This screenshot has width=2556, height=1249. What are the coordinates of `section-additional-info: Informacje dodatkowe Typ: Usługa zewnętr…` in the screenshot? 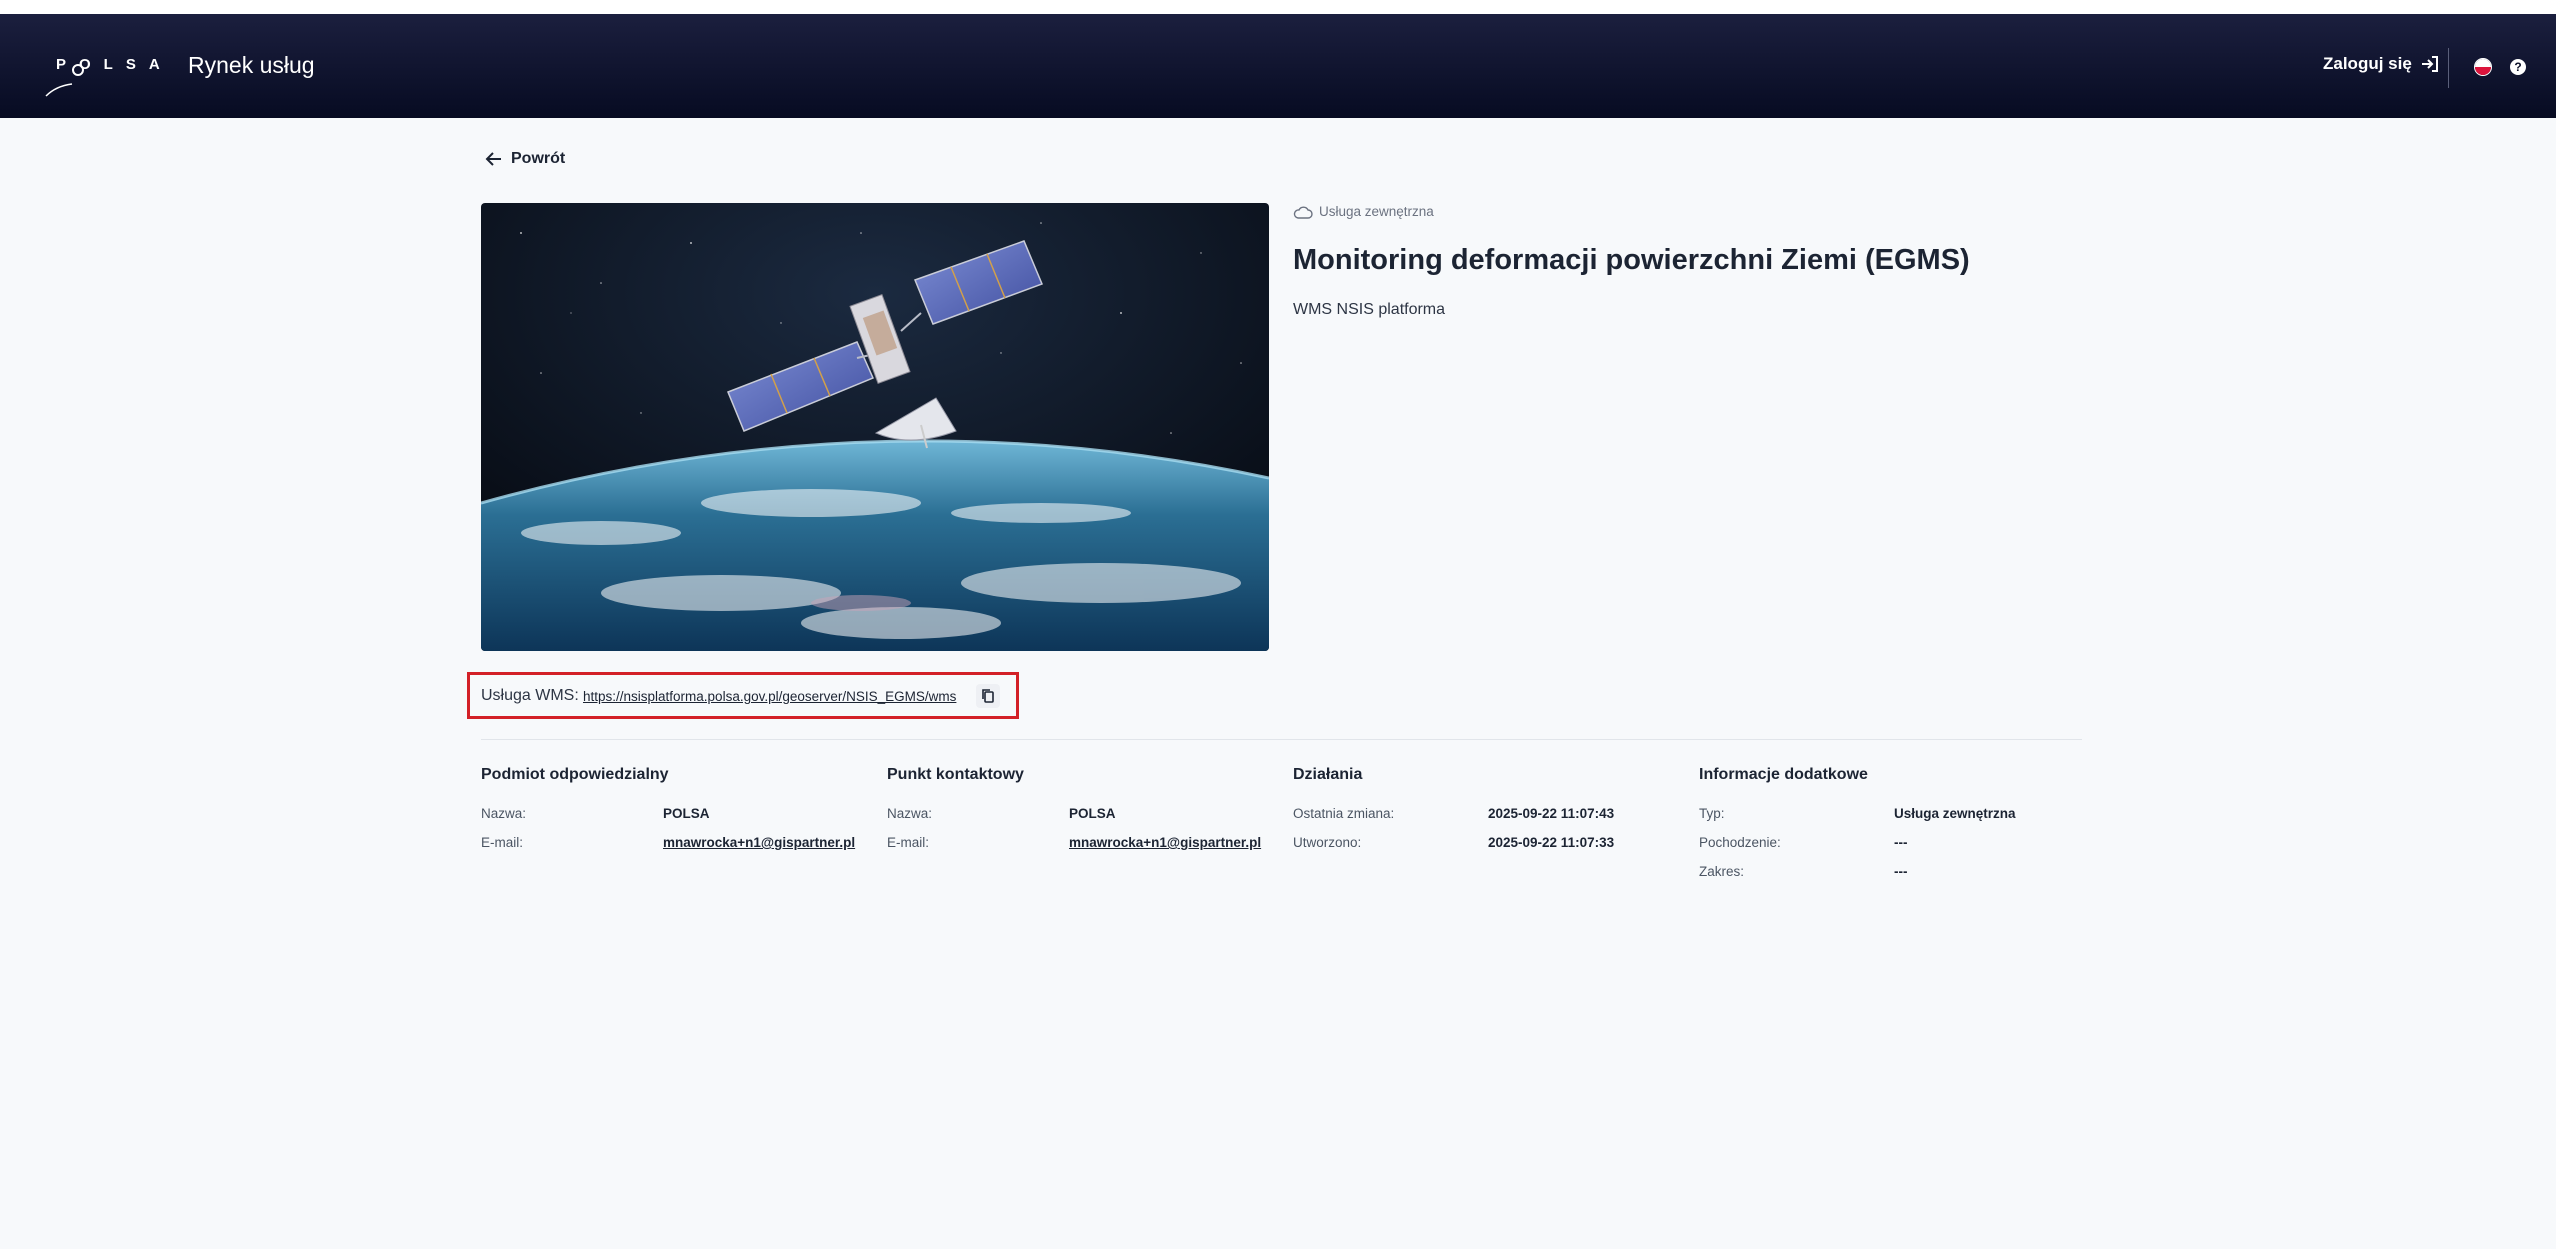 It's located at (1899, 822).